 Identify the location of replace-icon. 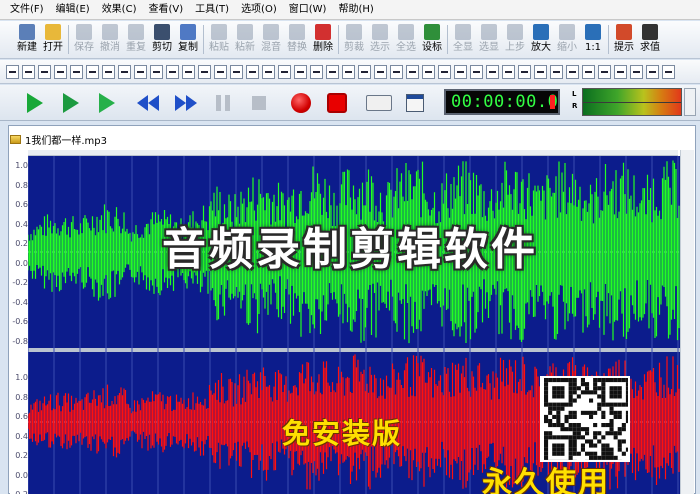
(297, 32).